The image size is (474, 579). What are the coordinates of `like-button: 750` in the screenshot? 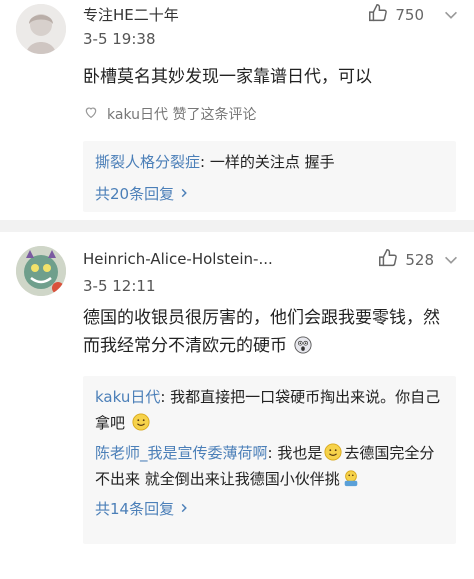 It's located at (395, 15).